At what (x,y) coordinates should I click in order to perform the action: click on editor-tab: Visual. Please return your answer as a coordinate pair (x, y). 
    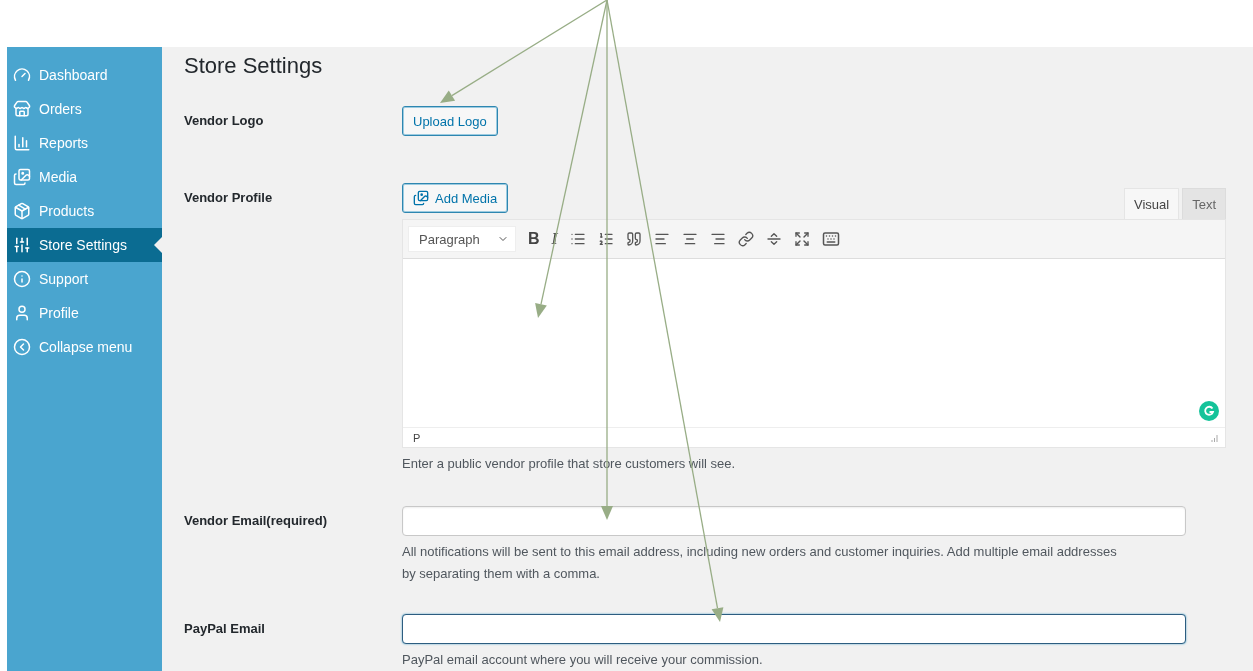
    Looking at the image, I should click on (1151, 203).